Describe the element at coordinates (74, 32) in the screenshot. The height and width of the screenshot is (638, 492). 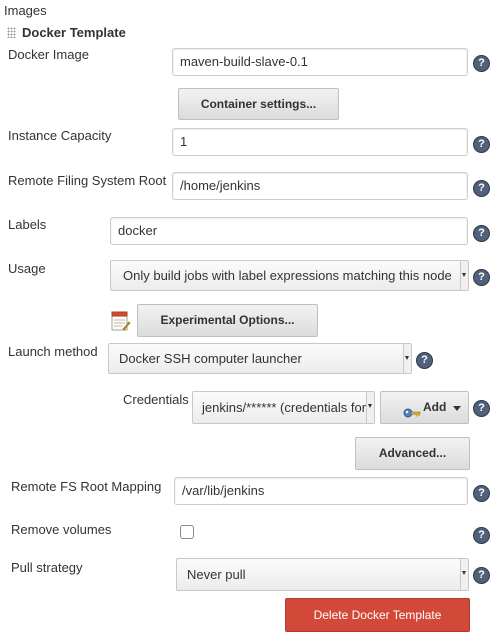
I see `template-title: Docker Template` at that location.